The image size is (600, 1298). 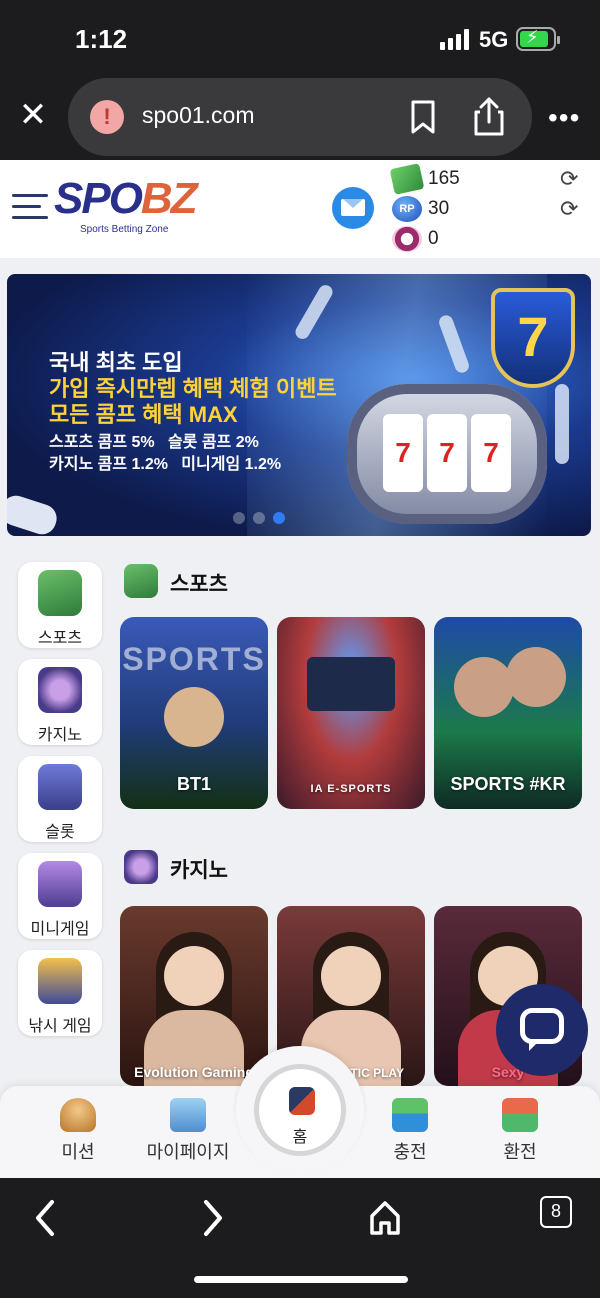 I want to click on nav-label: 충전, so click(x=410, y=1152).